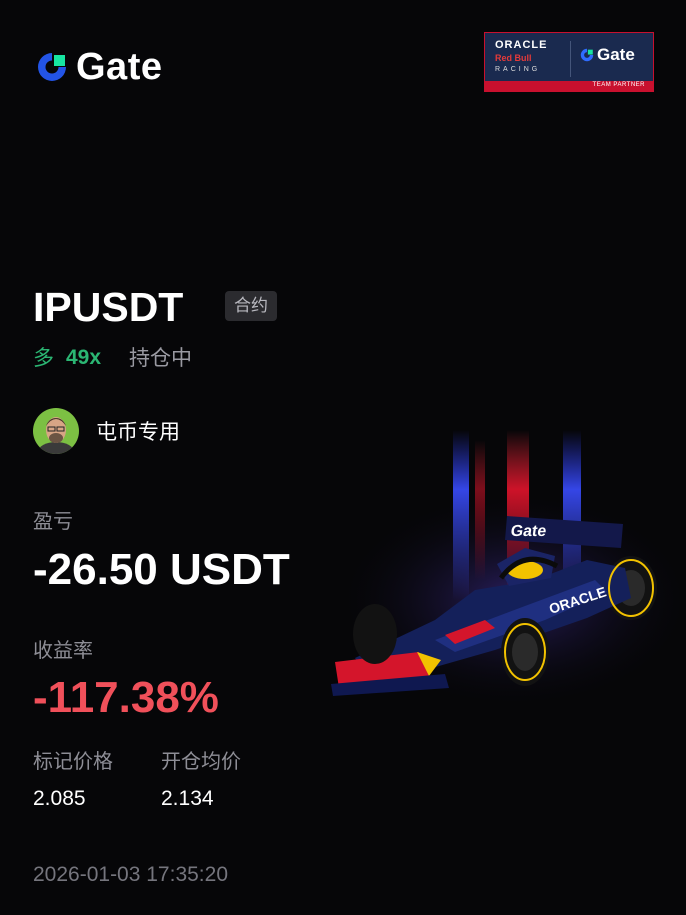  What do you see at coordinates (160, 358) in the screenshot?
I see `position-status: 持仓中` at bounding box center [160, 358].